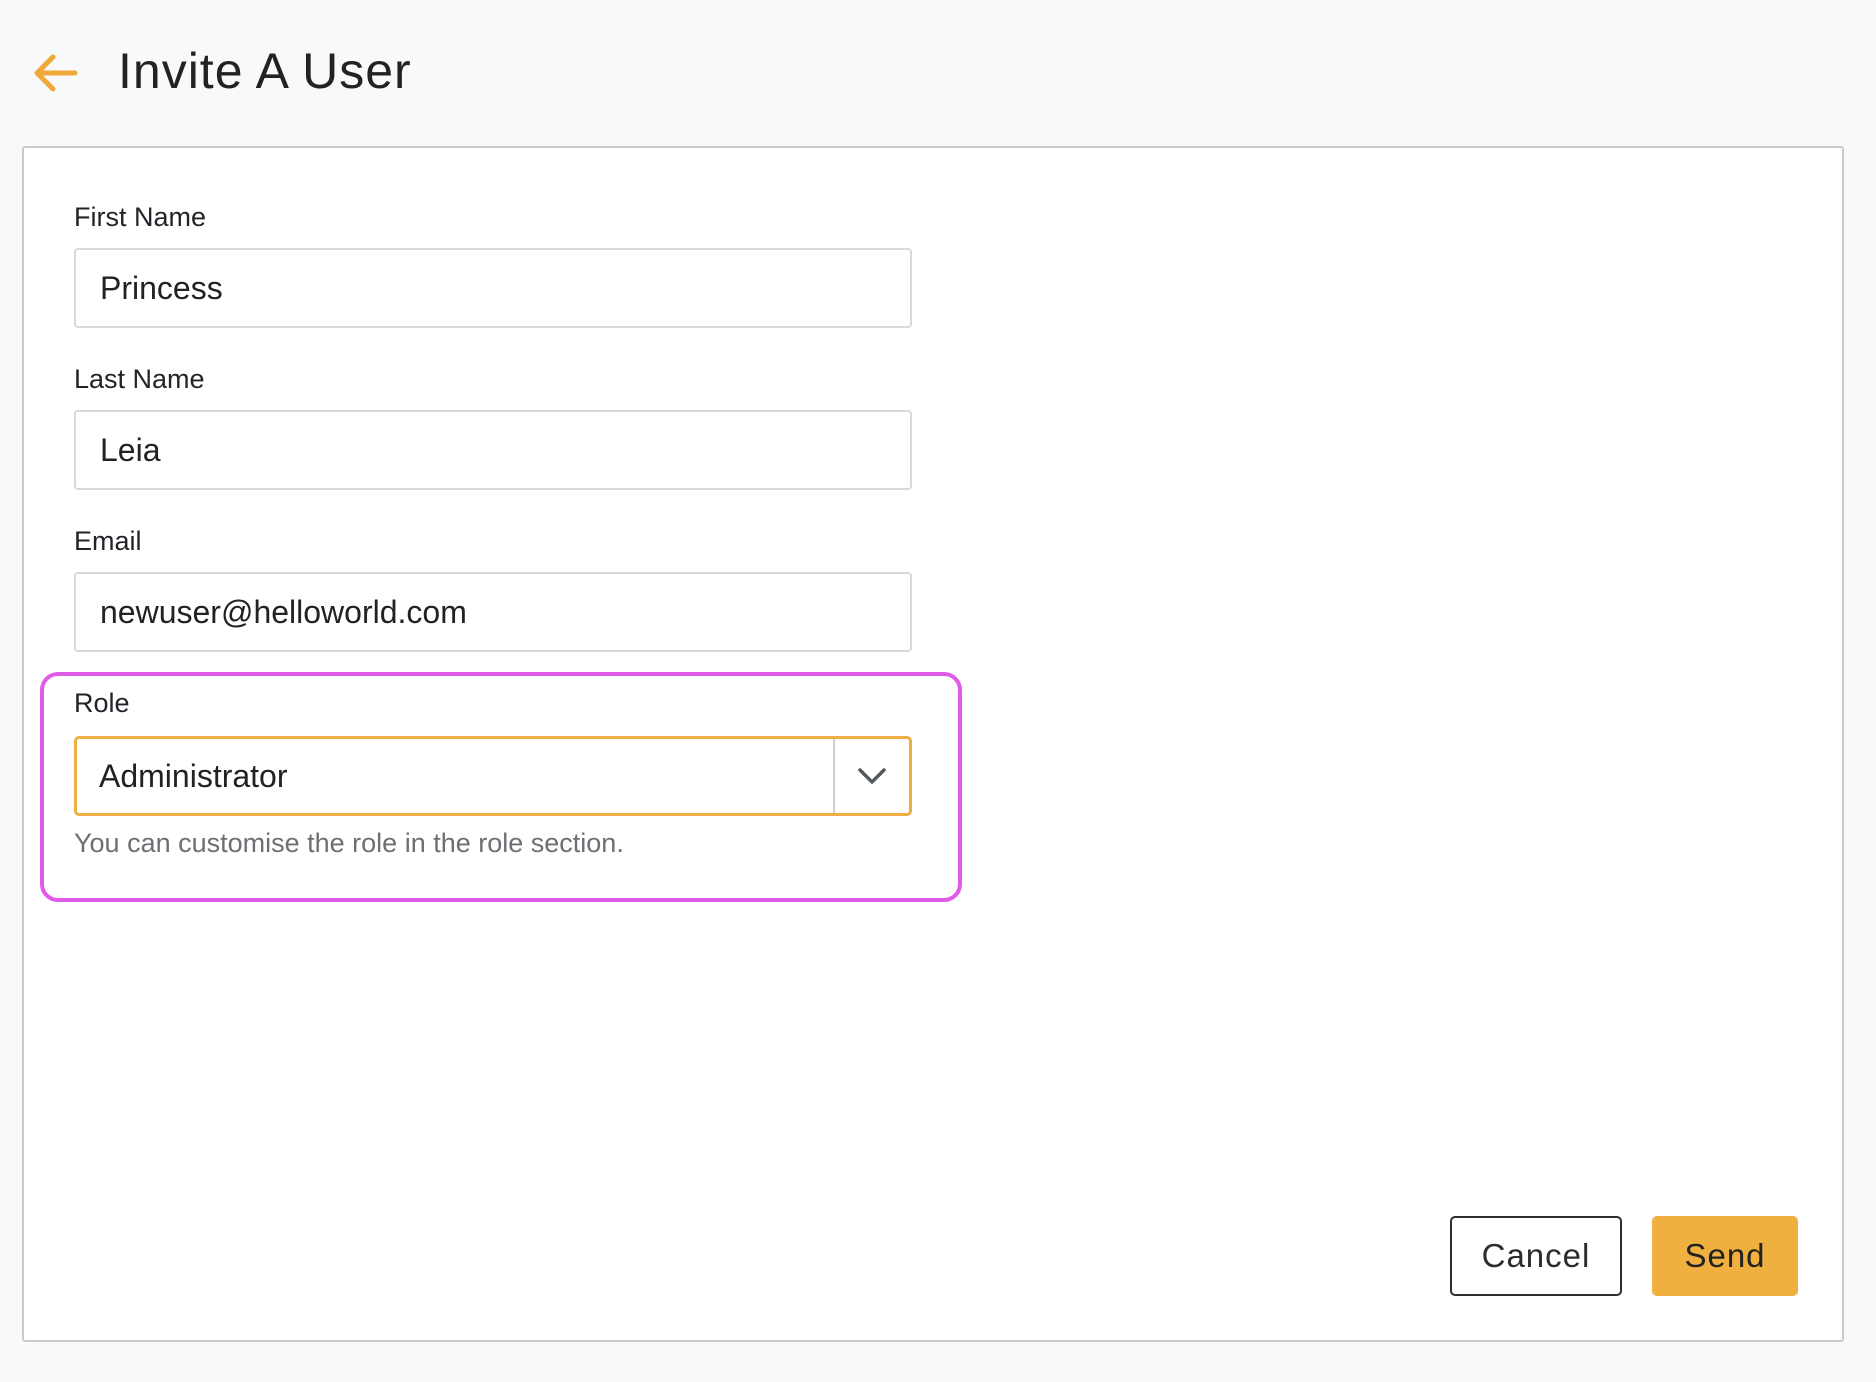  What do you see at coordinates (140, 217) in the screenshot?
I see `first-name-label: First Name` at bounding box center [140, 217].